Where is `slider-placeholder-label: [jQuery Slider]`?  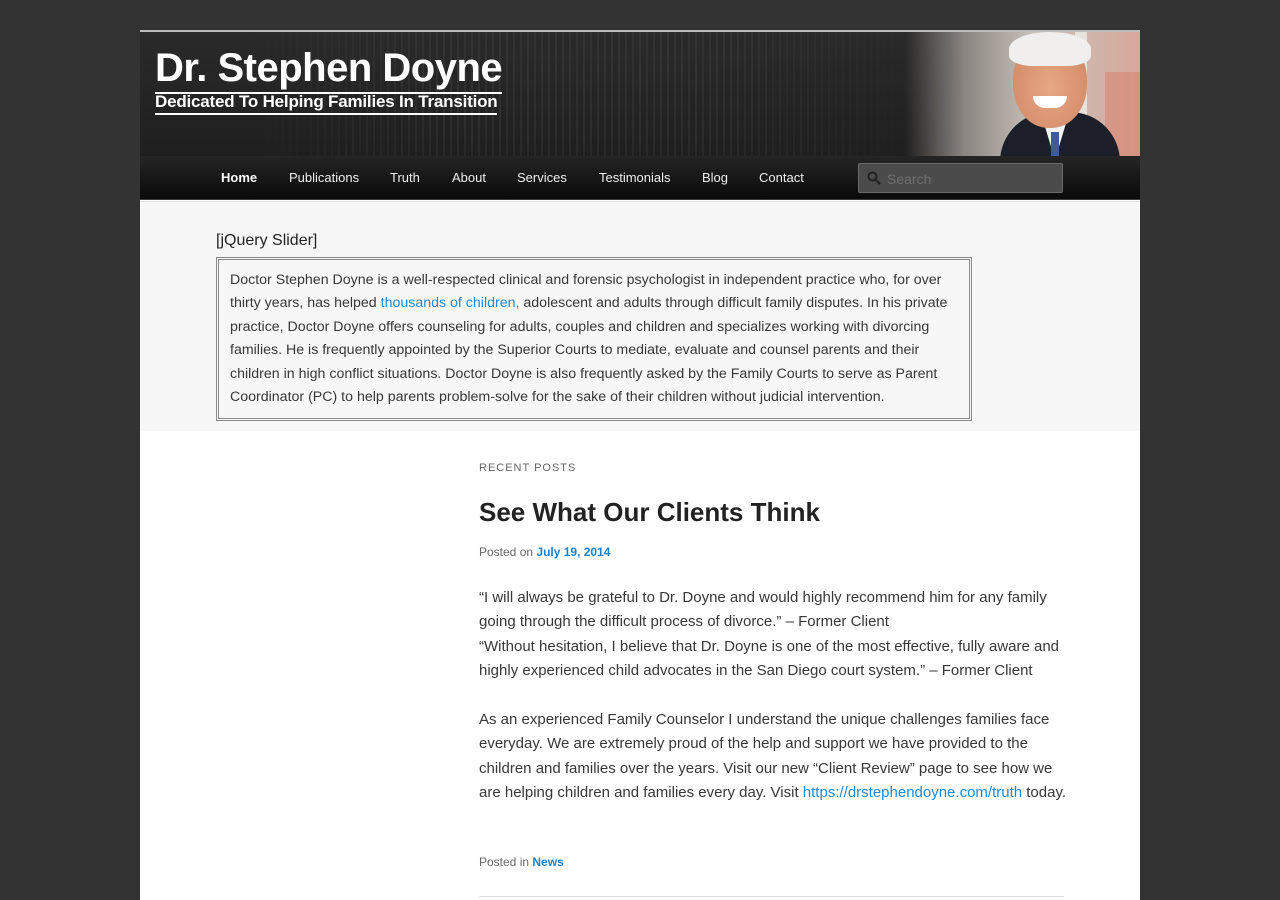
slider-placeholder-label: [jQuery Slider] is located at coordinates (267, 240).